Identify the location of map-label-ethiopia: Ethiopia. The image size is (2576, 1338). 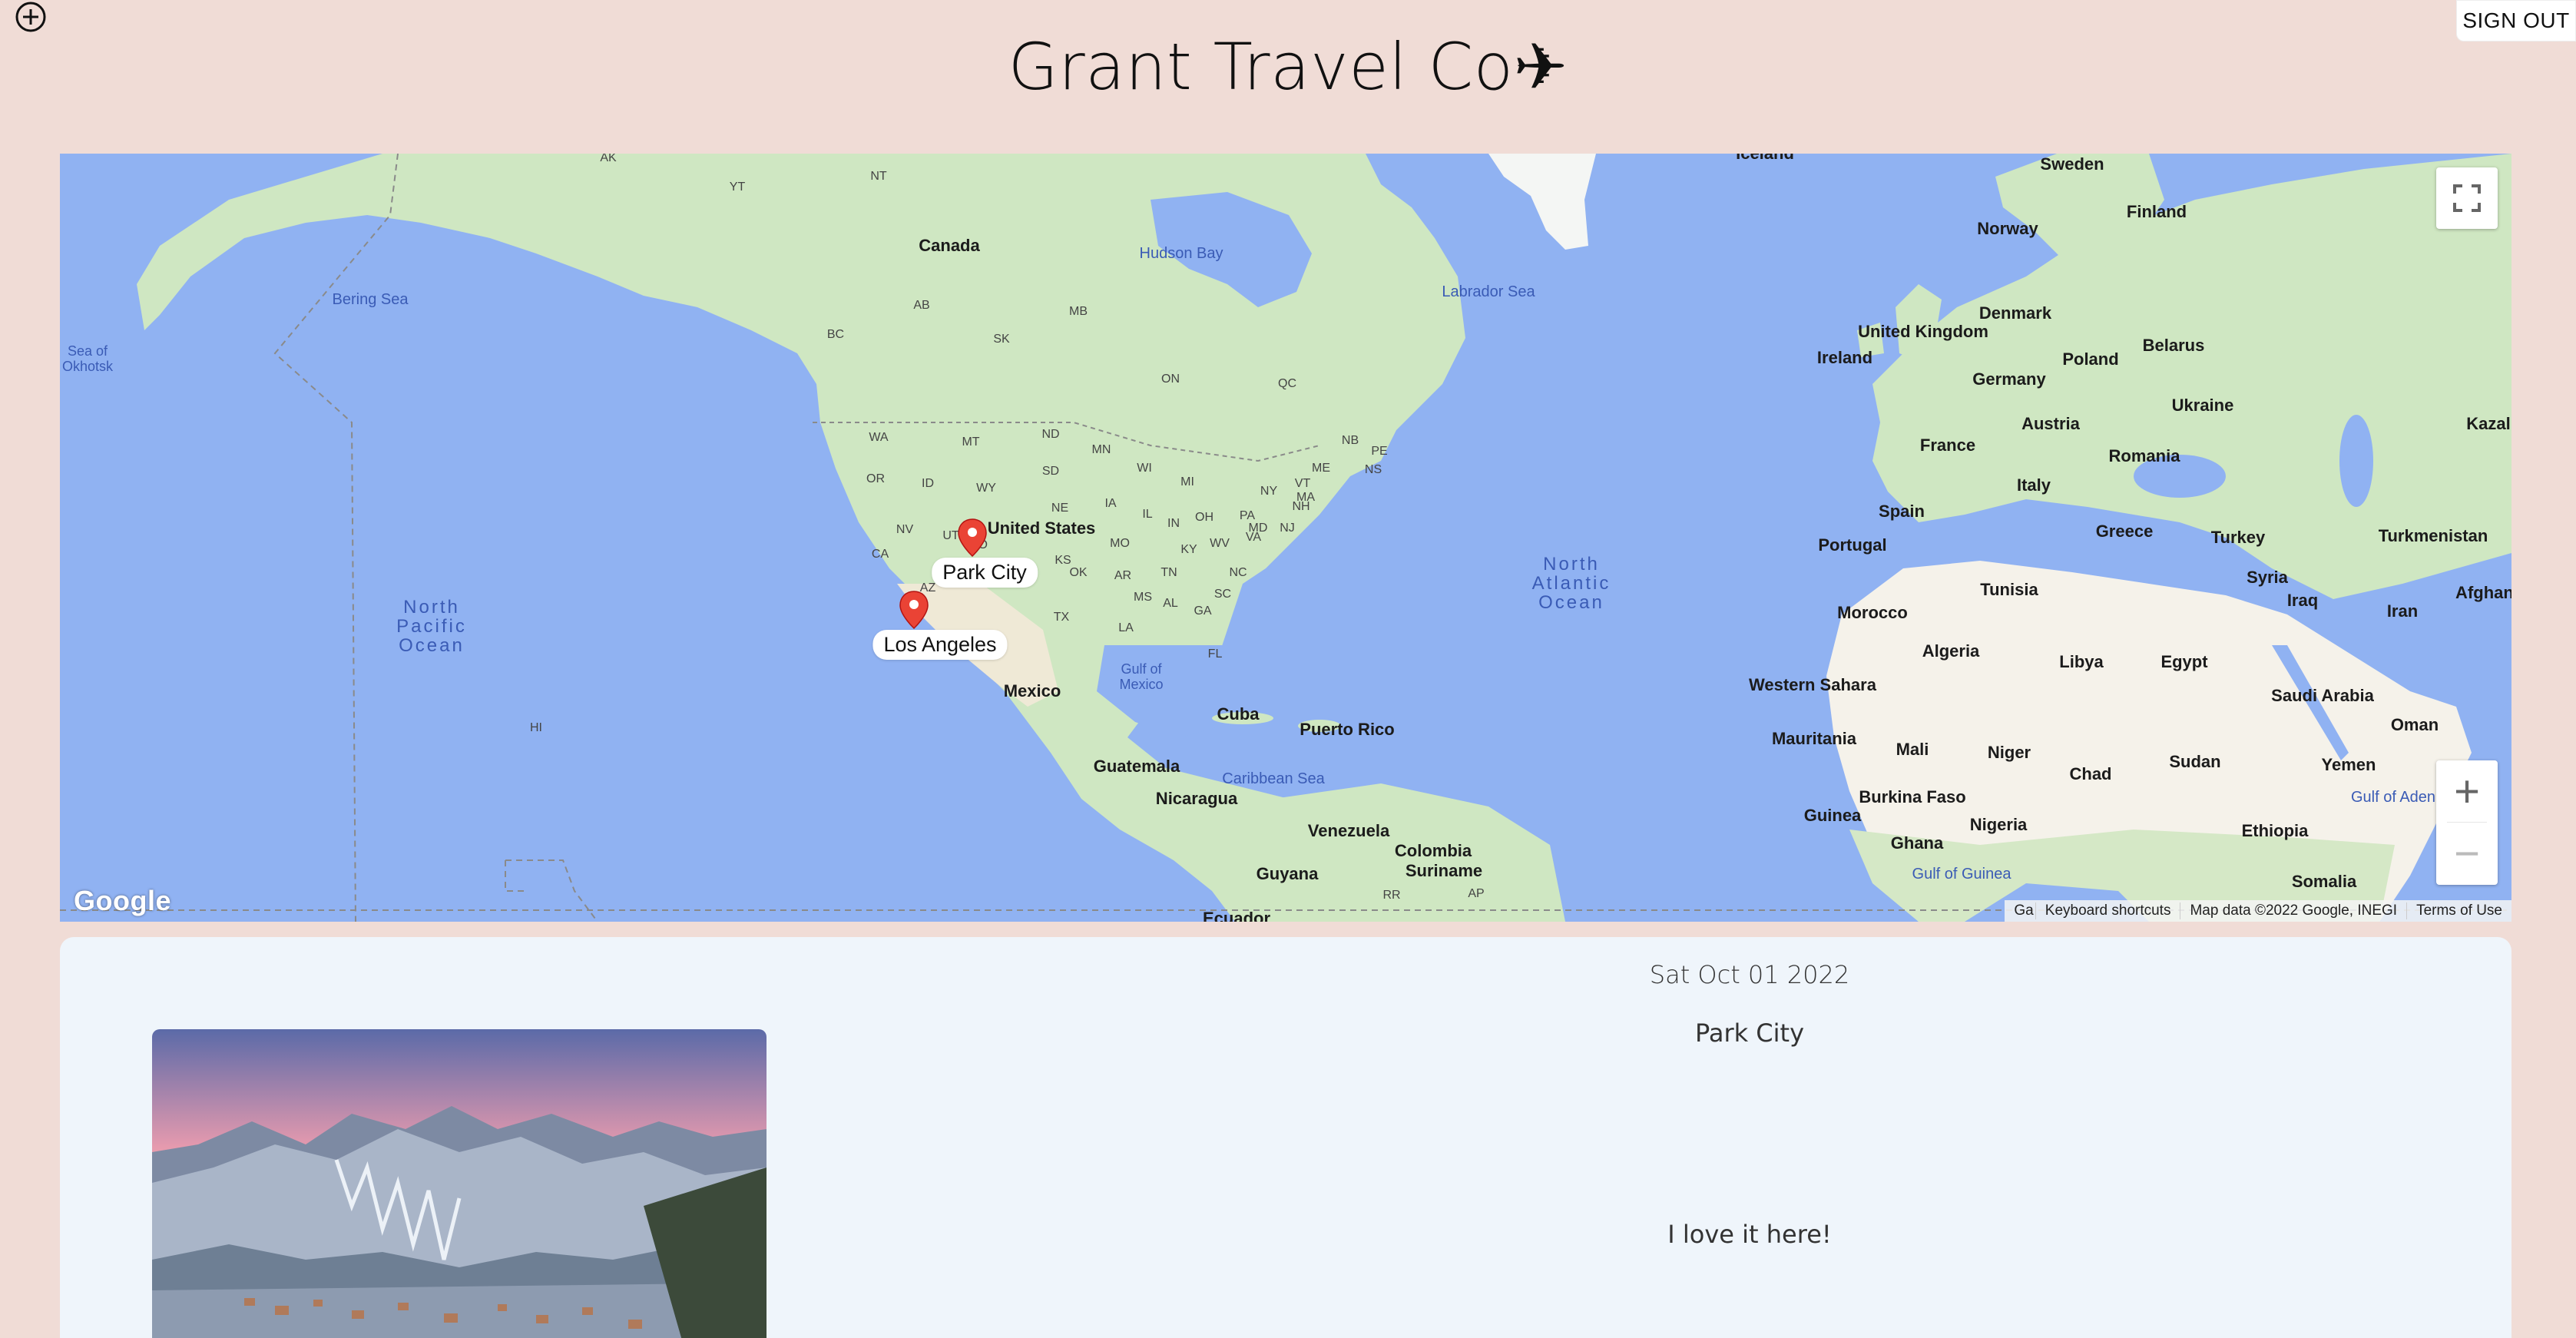
(2275, 830).